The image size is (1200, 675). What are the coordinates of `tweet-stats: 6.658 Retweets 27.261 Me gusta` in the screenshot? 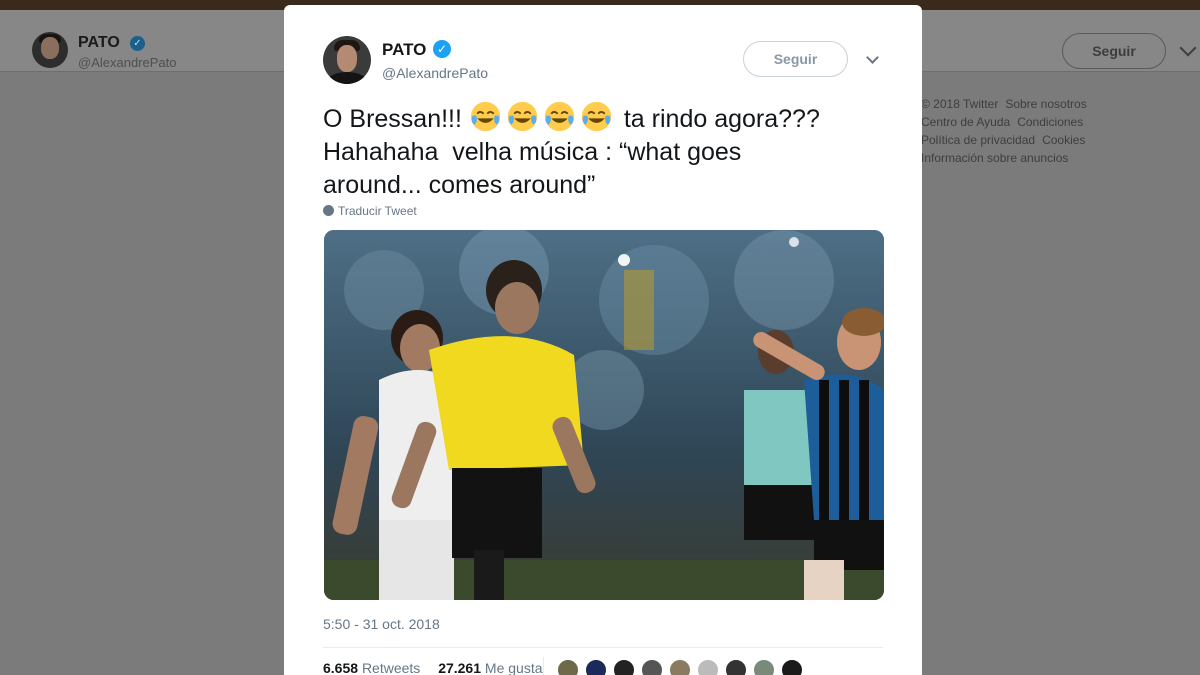 It's located at (433, 667).